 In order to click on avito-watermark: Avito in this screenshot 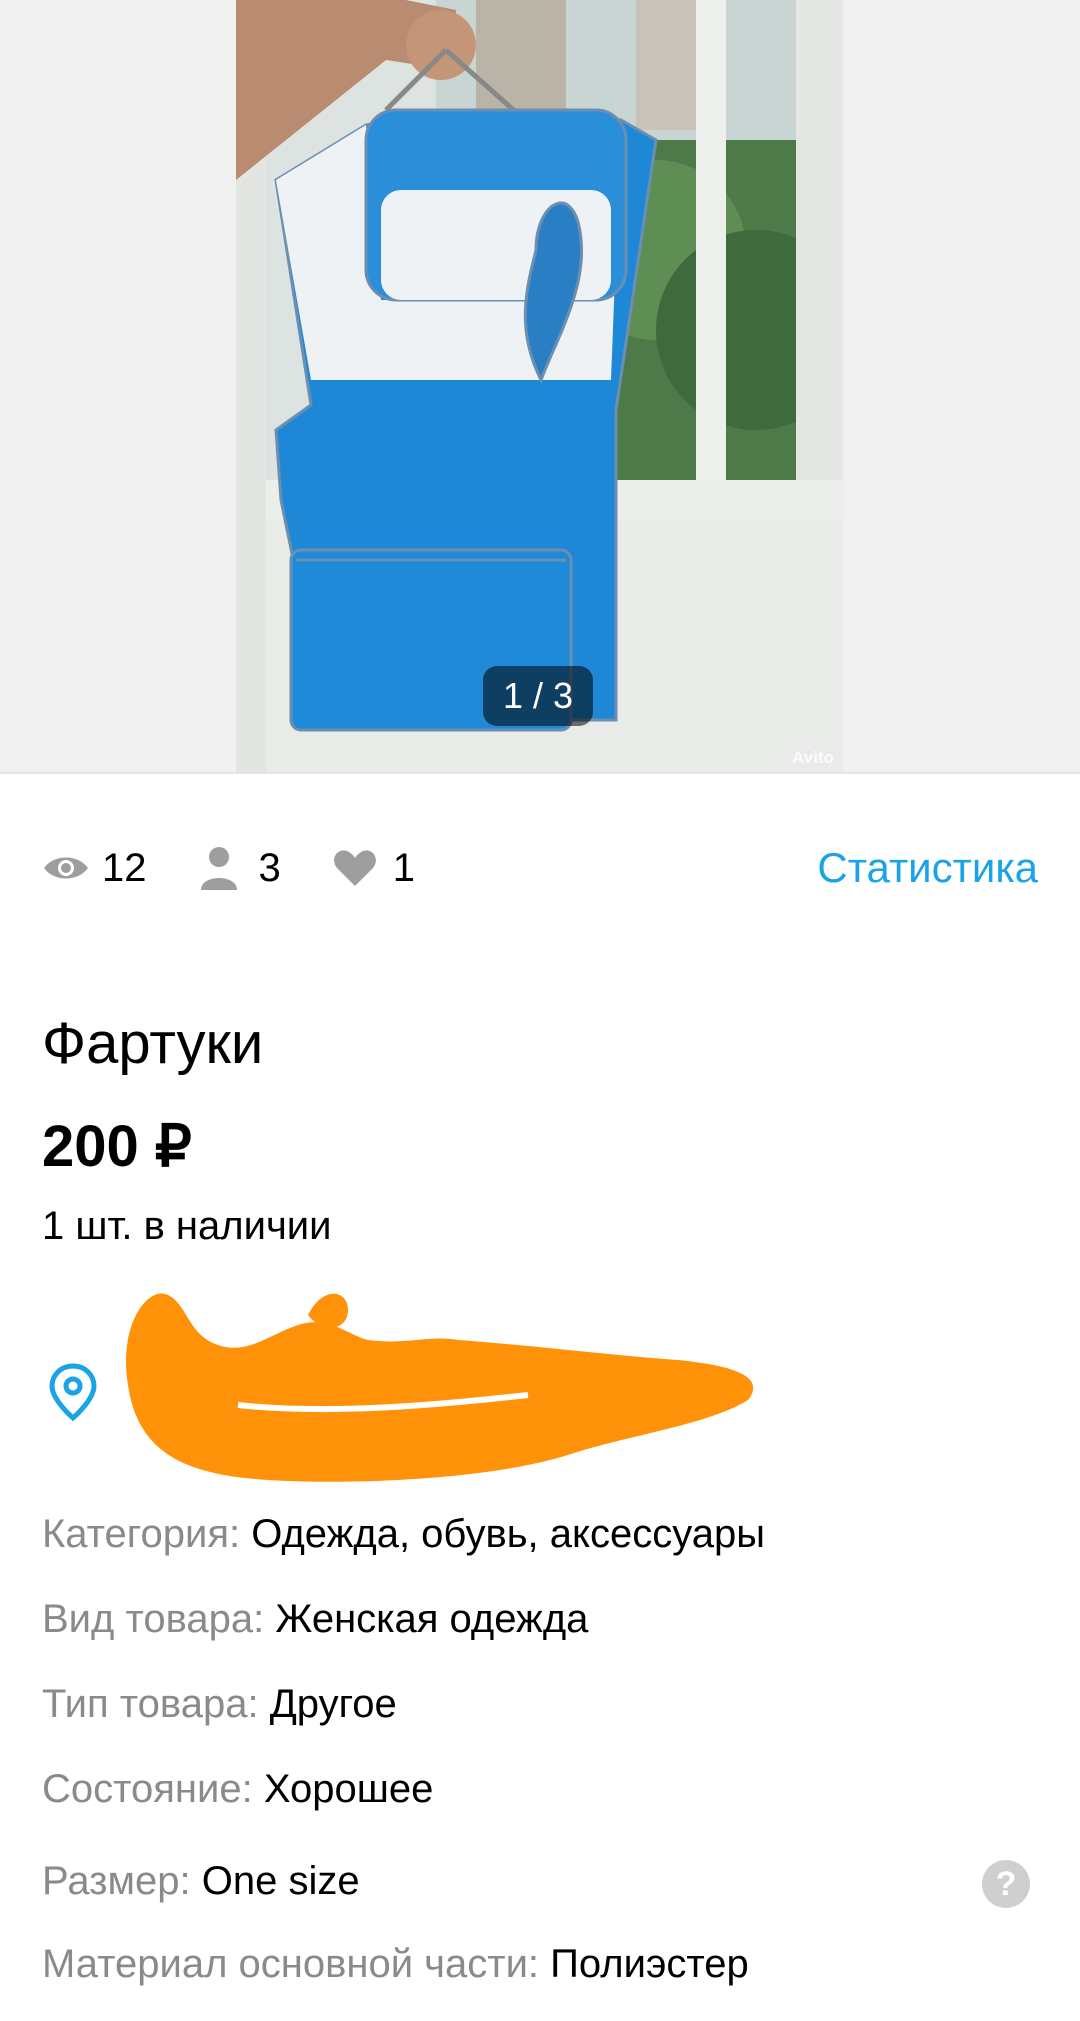, I will do `click(813, 757)`.